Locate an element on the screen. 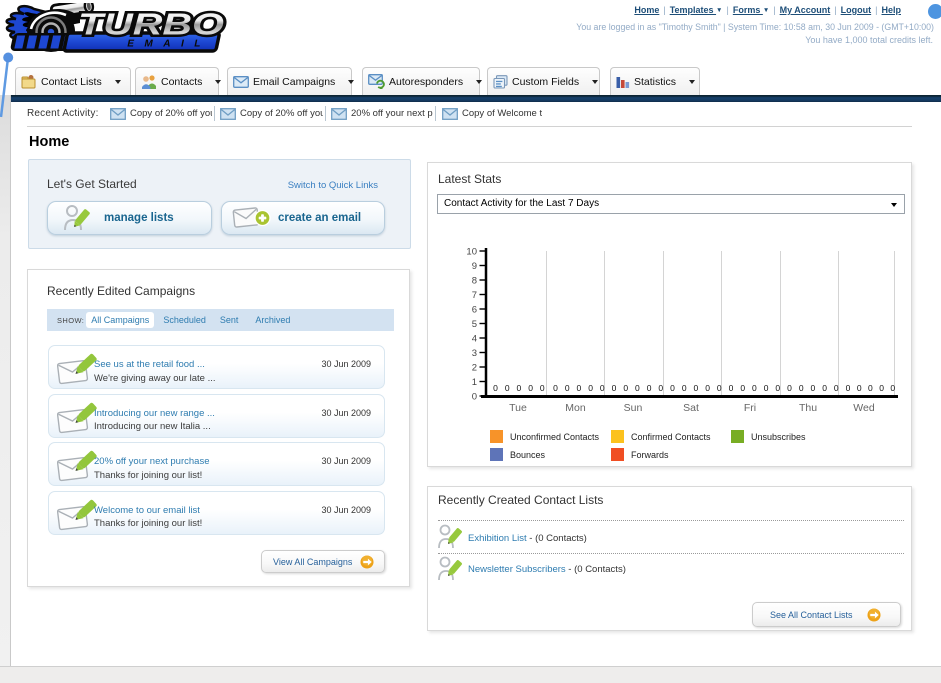 The image size is (941, 683). svg-text: TURBO is located at coordinates (151, 24).